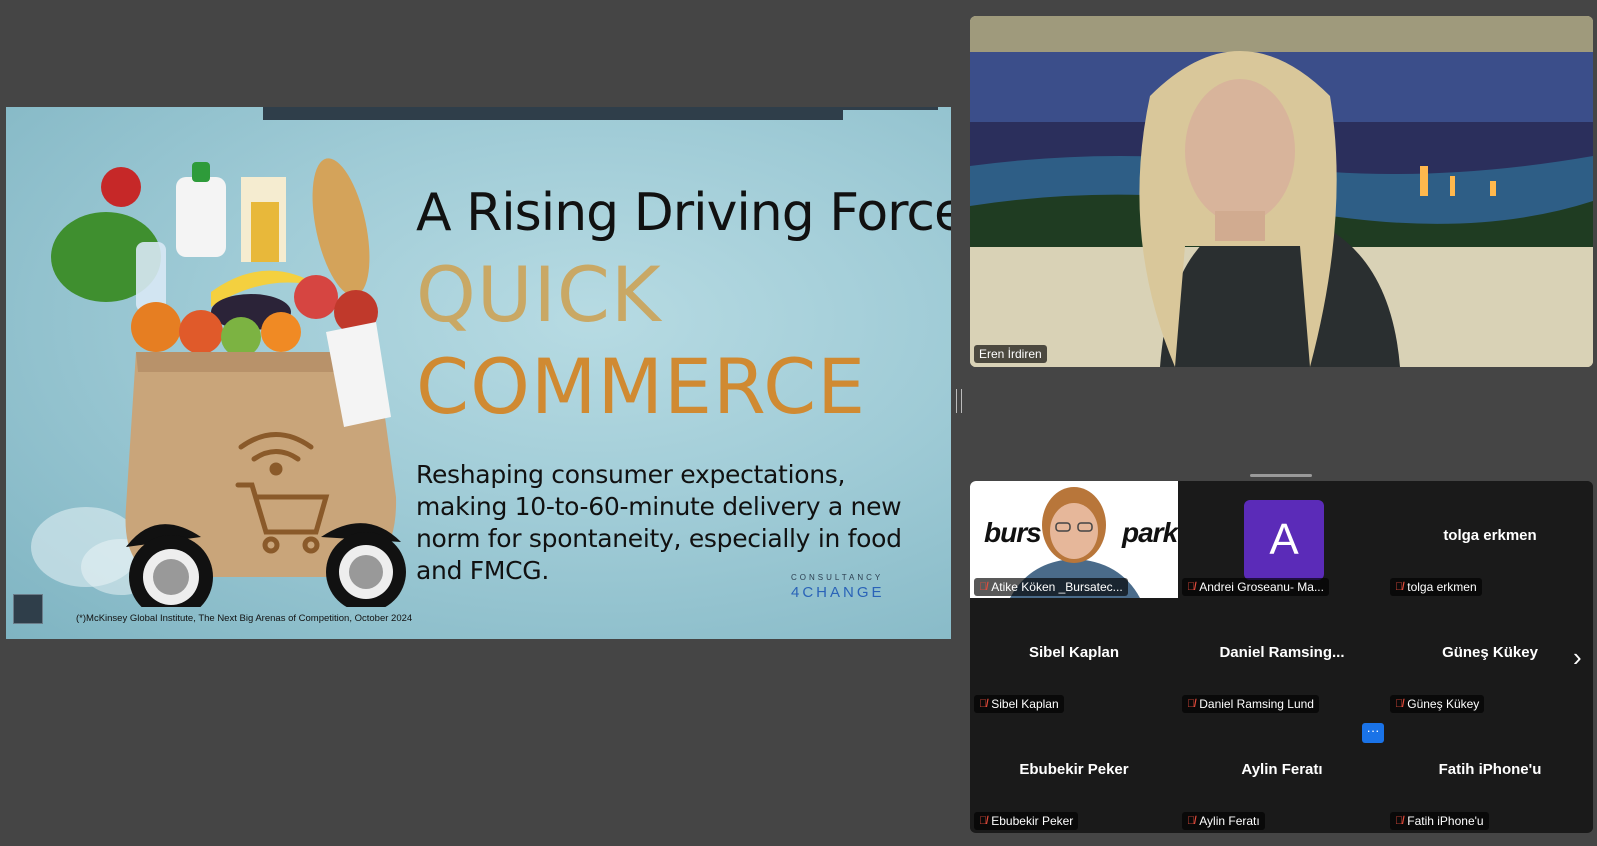 This screenshot has width=1597, height=846. What do you see at coordinates (1437, 704) in the screenshot?
I see `participant-name-tag: 🎙̸ Güneş Kükey` at bounding box center [1437, 704].